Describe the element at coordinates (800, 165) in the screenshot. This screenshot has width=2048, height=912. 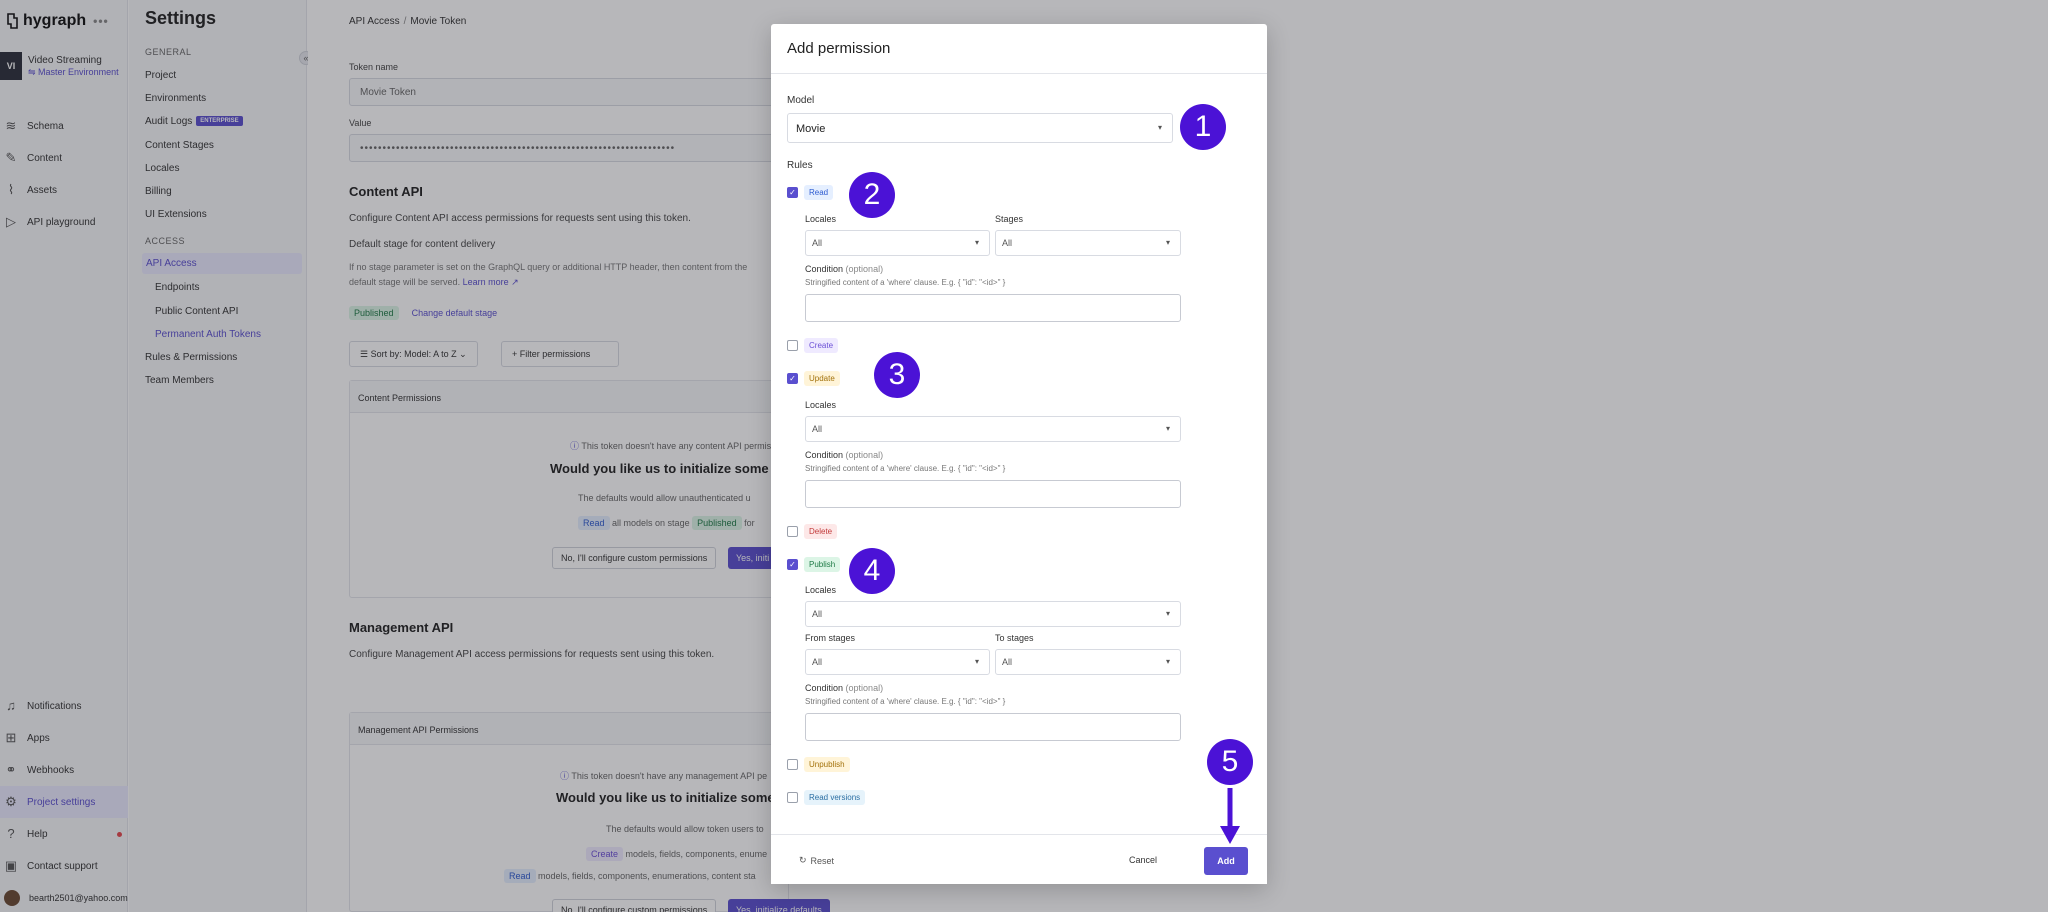
I see `rules-label: Rules` at that location.